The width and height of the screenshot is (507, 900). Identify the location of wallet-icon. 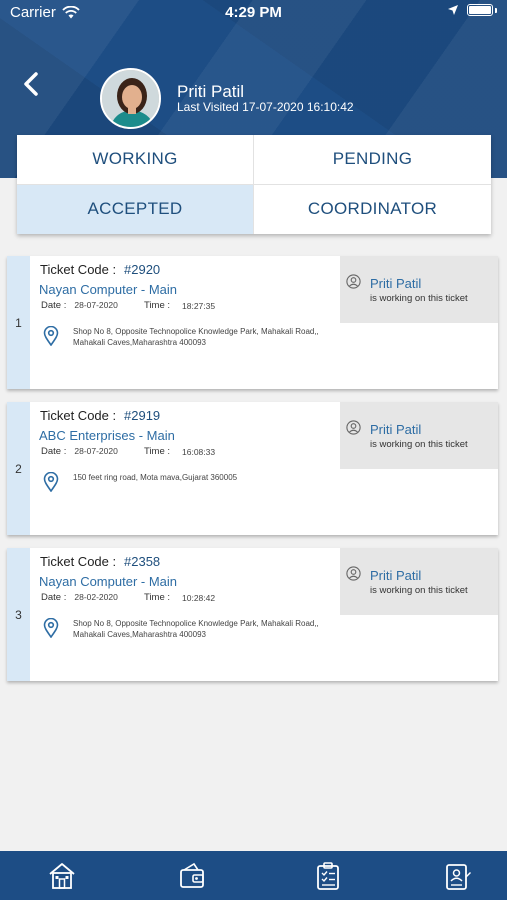
(192, 876).